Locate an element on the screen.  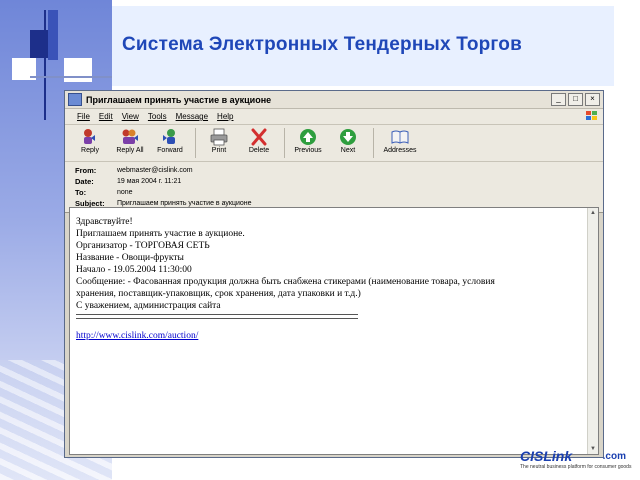
minimize-button: _ is located at coordinates (558, 99).